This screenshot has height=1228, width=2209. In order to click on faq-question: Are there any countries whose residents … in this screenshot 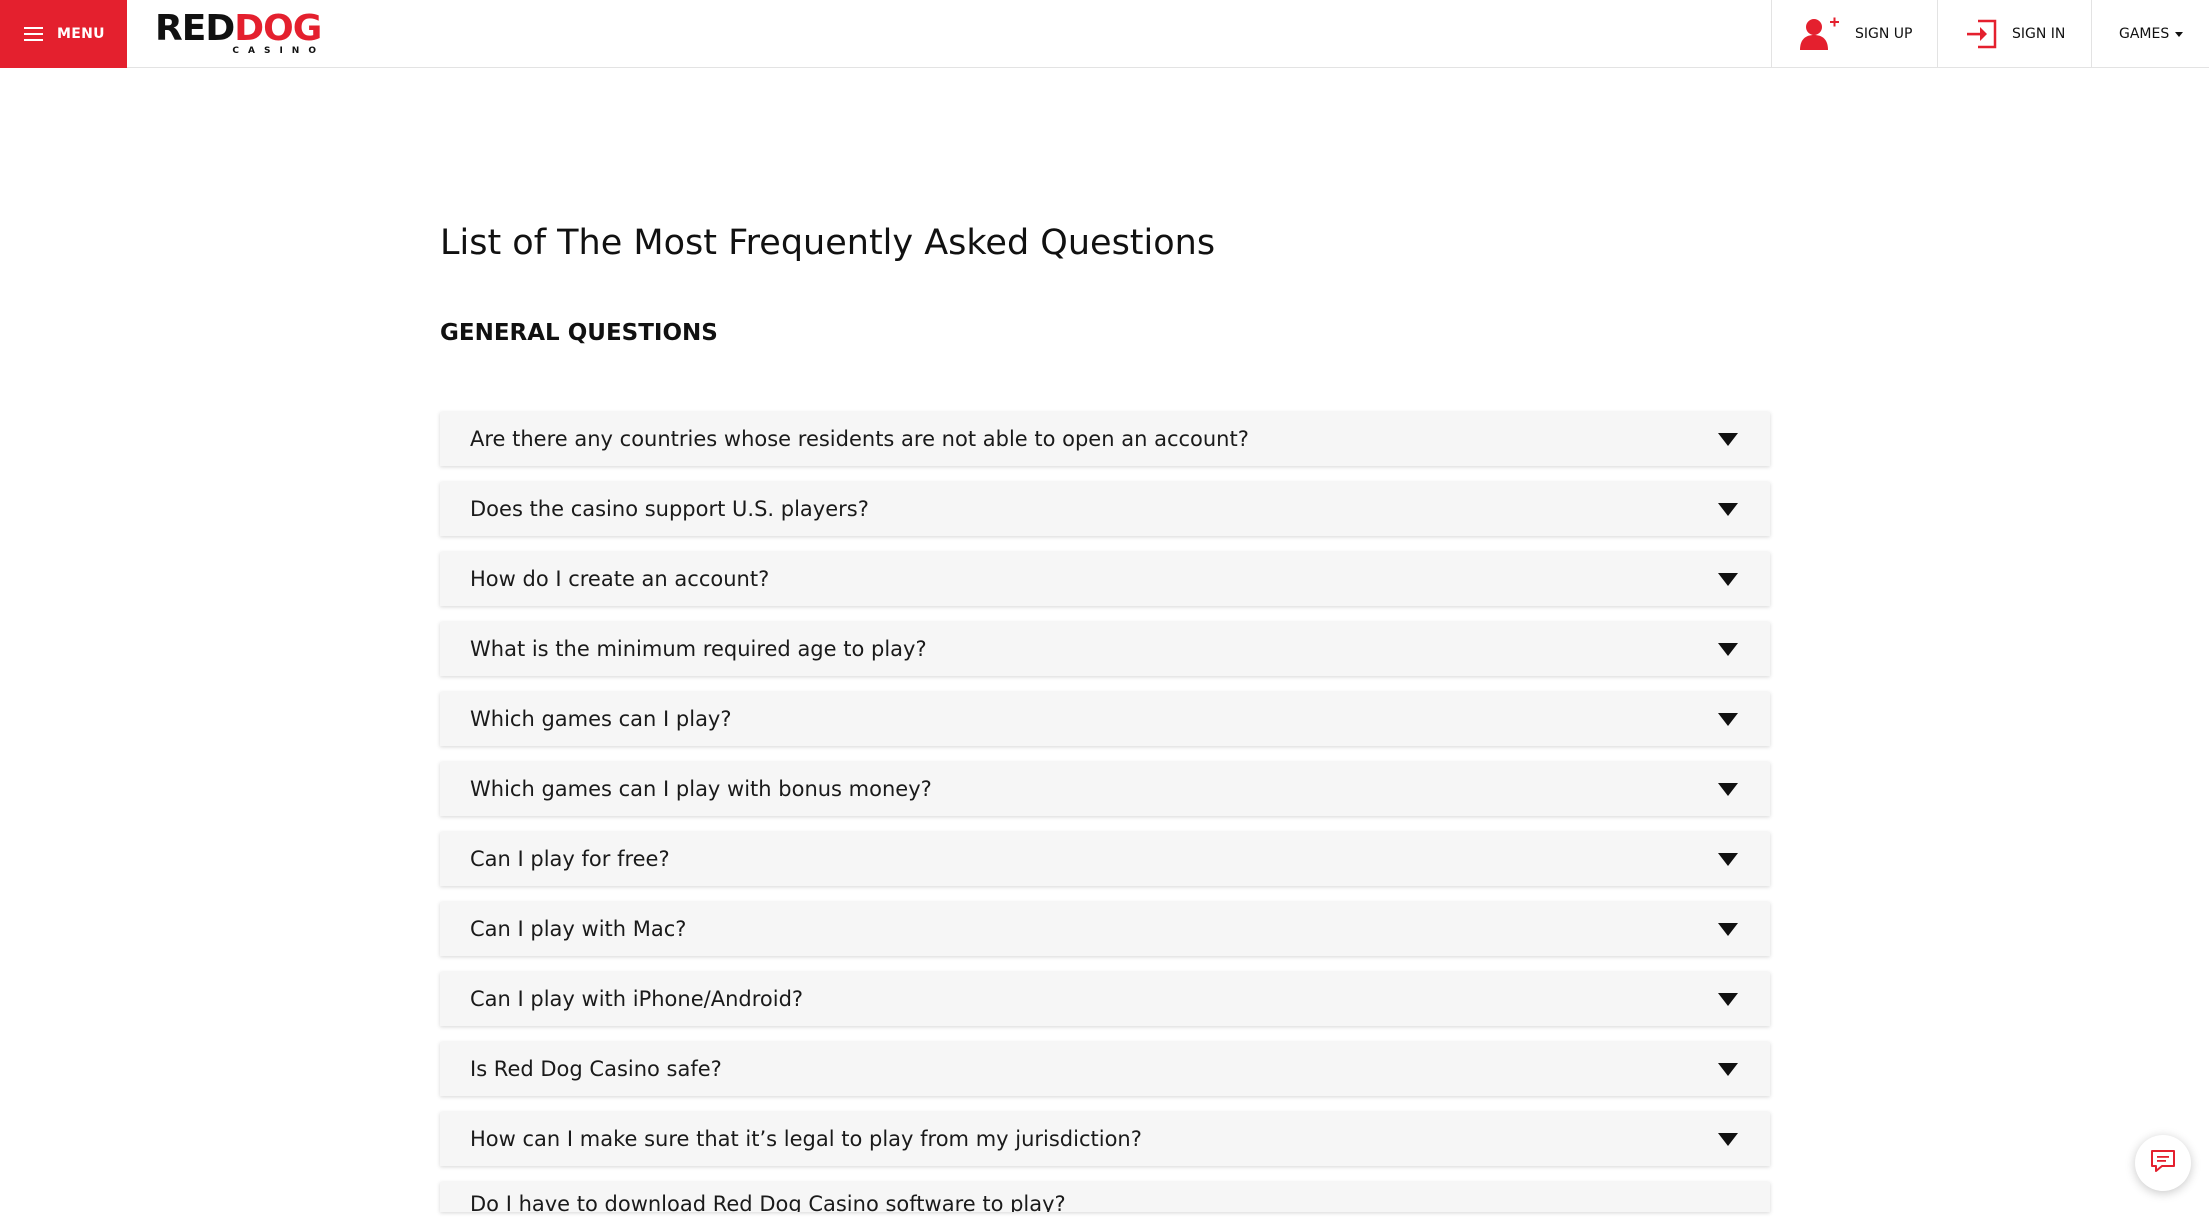, I will do `click(859, 439)`.